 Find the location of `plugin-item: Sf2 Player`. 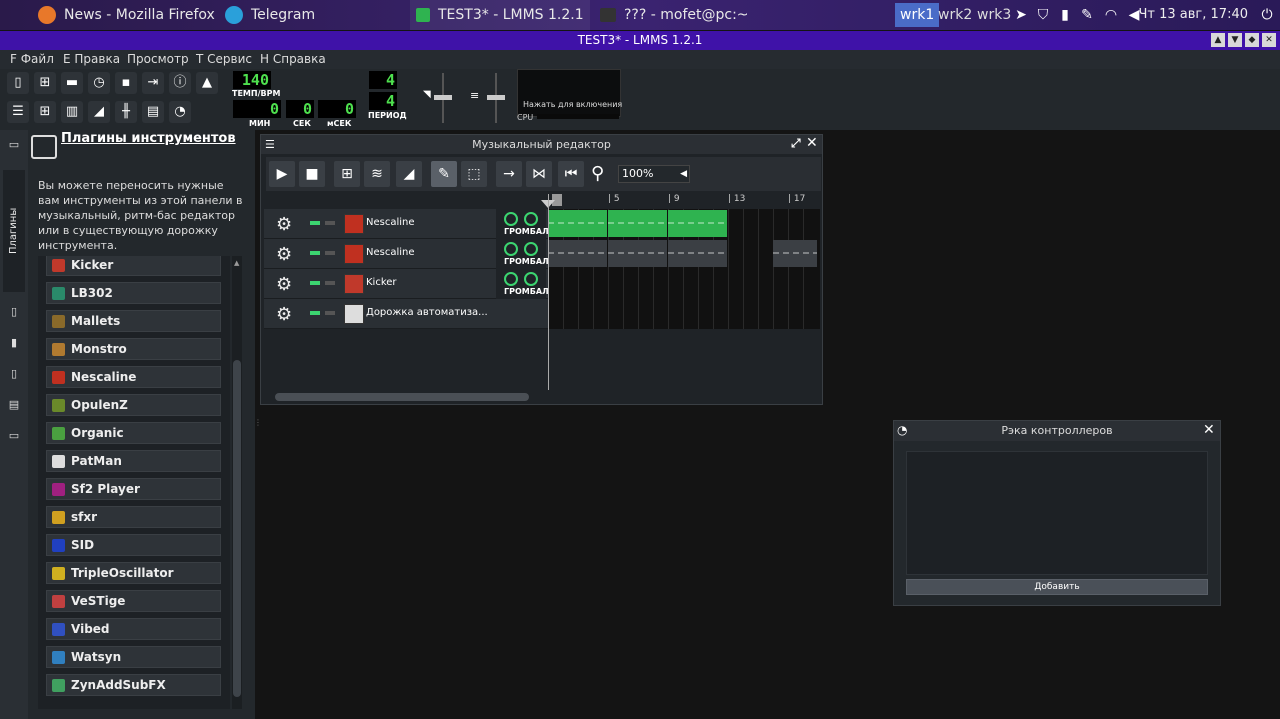

plugin-item: Sf2 Player is located at coordinates (133, 489).